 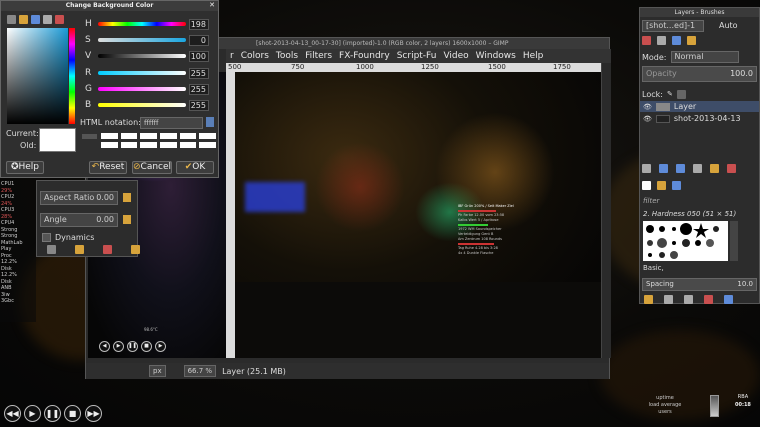 What do you see at coordinates (210, 122) in the screenshot?
I see `eyedropper-icon` at bounding box center [210, 122].